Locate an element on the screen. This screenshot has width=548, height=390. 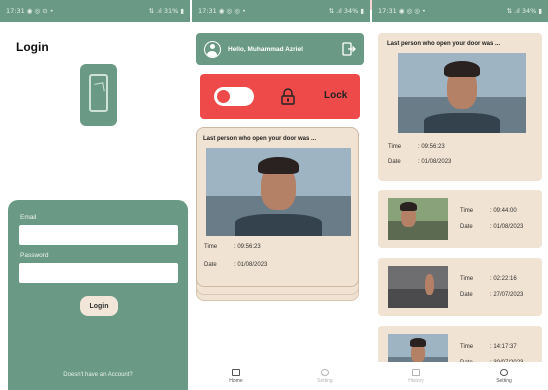
time-row: Time: 14:17:37 is located at coordinates (488, 347).